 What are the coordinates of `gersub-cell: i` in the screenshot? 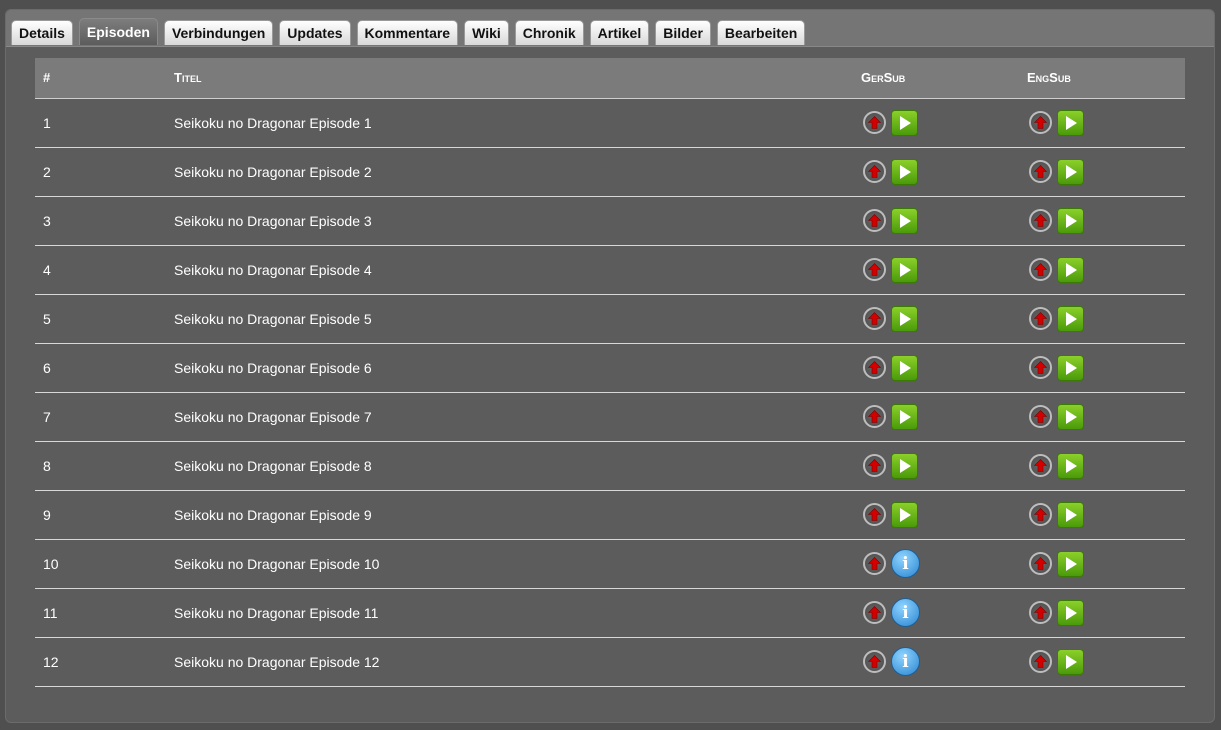 It's located at (936, 662).